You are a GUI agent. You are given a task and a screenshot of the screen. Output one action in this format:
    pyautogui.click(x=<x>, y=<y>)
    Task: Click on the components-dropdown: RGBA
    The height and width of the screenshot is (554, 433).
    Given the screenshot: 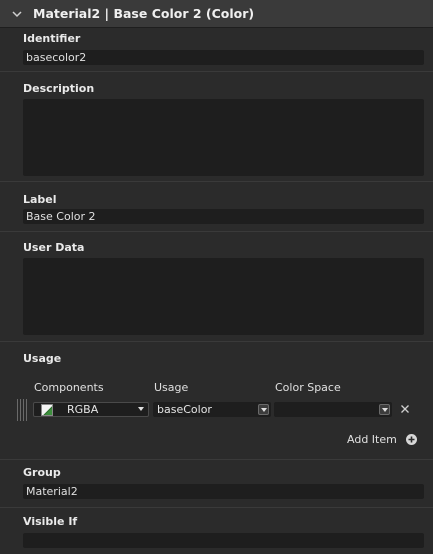 What is the action you would take?
    pyautogui.click(x=91, y=409)
    